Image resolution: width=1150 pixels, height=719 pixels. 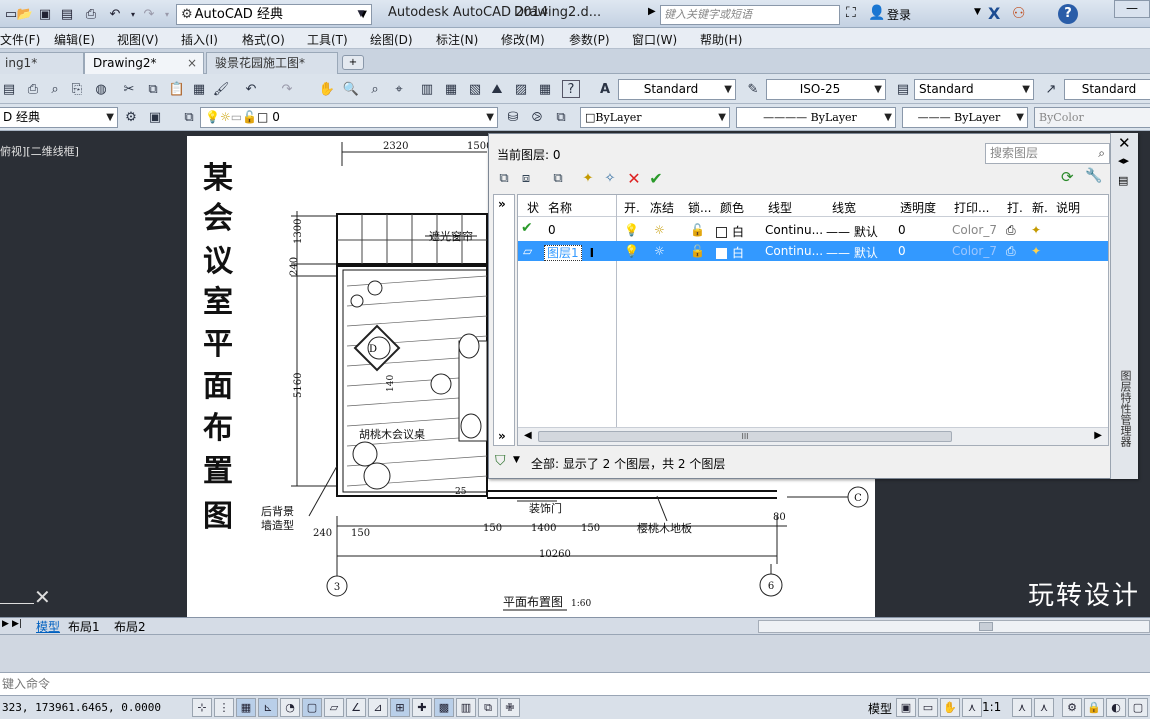 What do you see at coordinates (9, 89) in the screenshot?
I see `save-icon: ▤` at bounding box center [9, 89].